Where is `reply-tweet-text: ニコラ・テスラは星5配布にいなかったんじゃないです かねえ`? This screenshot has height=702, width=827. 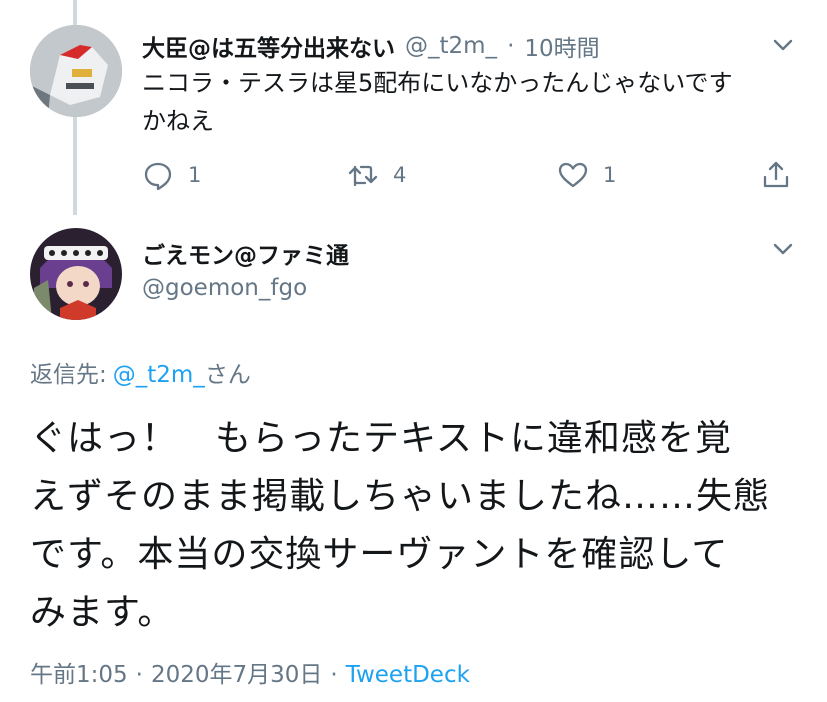
reply-tweet-text: ニコラ・テスラは星5配布にいなかったんじゃないです かねえ is located at coordinates (437, 102).